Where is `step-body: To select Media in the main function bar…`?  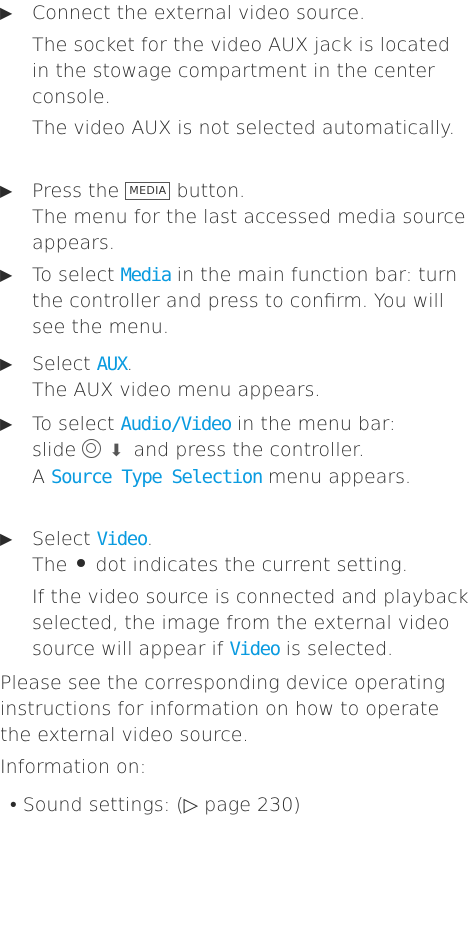
step-body: To select Media in the main function bar… is located at coordinates (251, 301).